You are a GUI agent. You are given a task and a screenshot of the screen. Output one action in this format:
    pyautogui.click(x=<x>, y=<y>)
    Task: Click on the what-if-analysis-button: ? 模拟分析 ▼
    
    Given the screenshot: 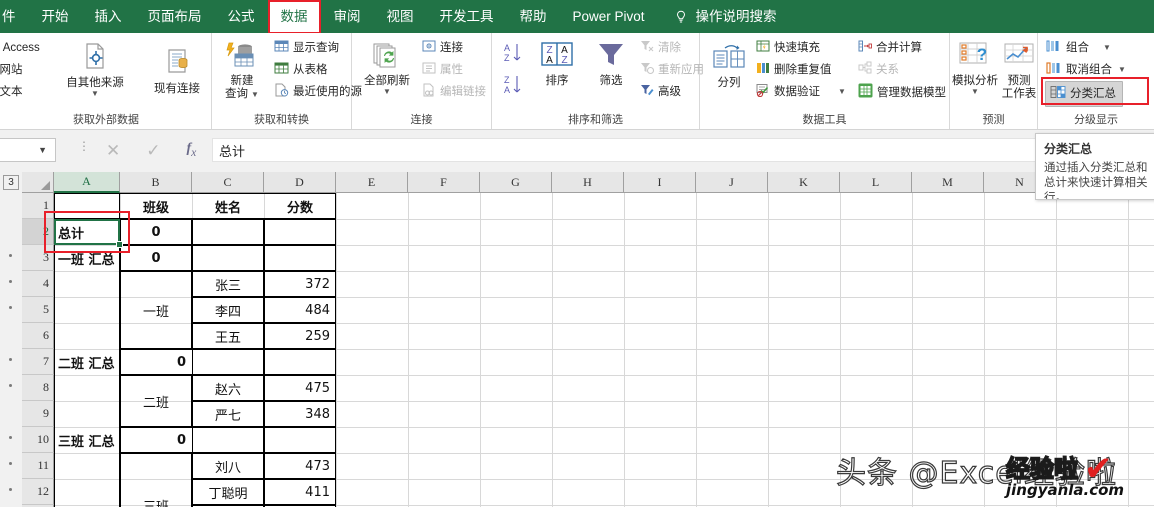 What is the action you would take?
    pyautogui.click(x=975, y=68)
    